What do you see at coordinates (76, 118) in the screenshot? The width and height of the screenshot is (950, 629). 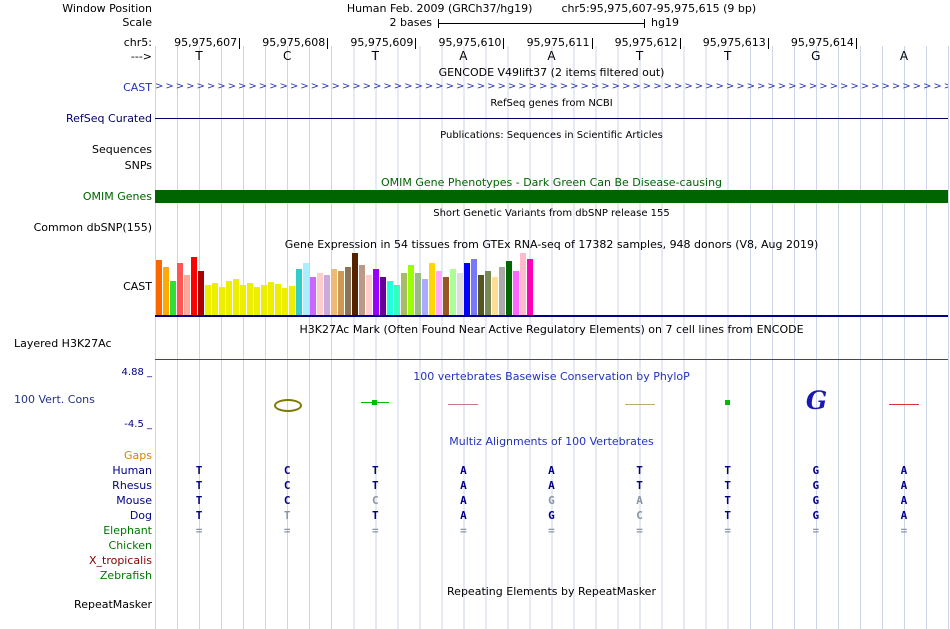 I see `refseq-curated-label: RefSeq Curated` at bounding box center [76, 118].